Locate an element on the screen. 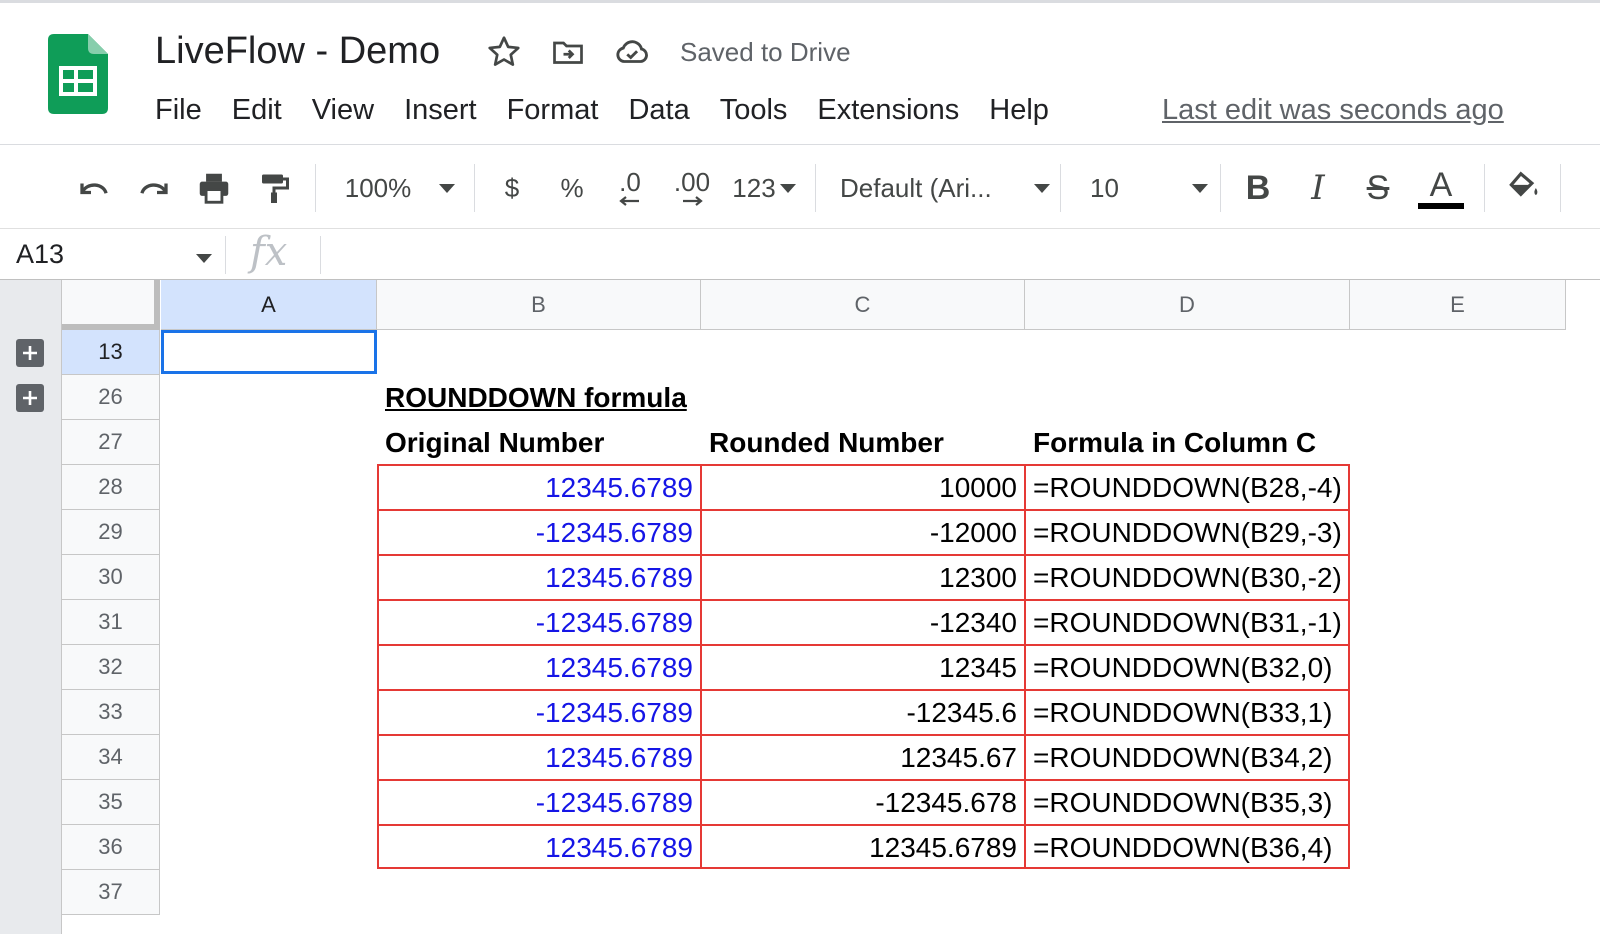  fx-icon: fx is located at coordinates (269, 252).